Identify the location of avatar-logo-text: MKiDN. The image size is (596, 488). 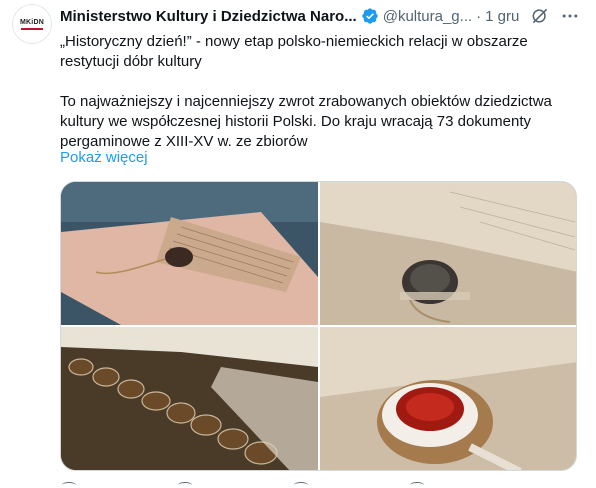
(32, 22).